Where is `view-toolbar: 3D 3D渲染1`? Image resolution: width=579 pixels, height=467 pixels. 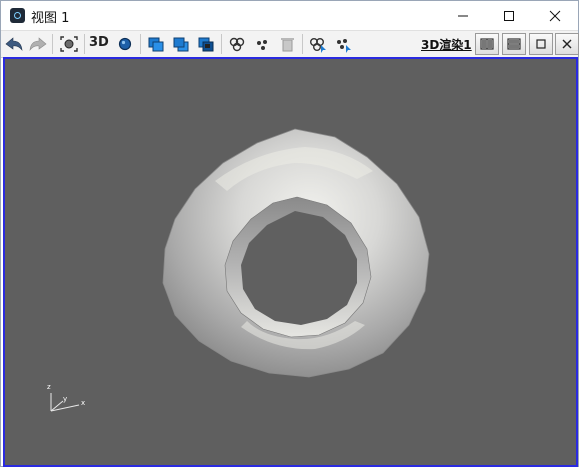 view-toolbar: 3D 3D渲染1 is located at coordinates (290, 44).